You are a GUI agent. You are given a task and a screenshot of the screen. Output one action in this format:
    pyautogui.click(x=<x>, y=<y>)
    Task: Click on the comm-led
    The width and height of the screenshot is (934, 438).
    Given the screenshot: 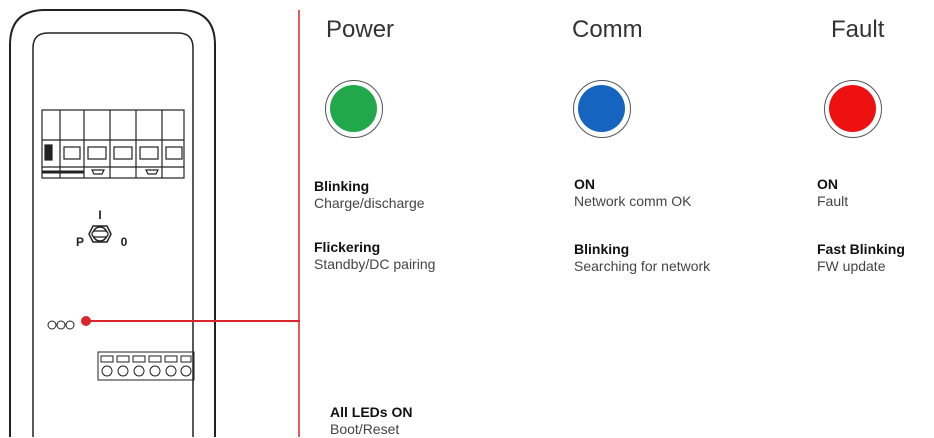 What is the action you would take?
    pyautogui.click(x=602, y=109)
    